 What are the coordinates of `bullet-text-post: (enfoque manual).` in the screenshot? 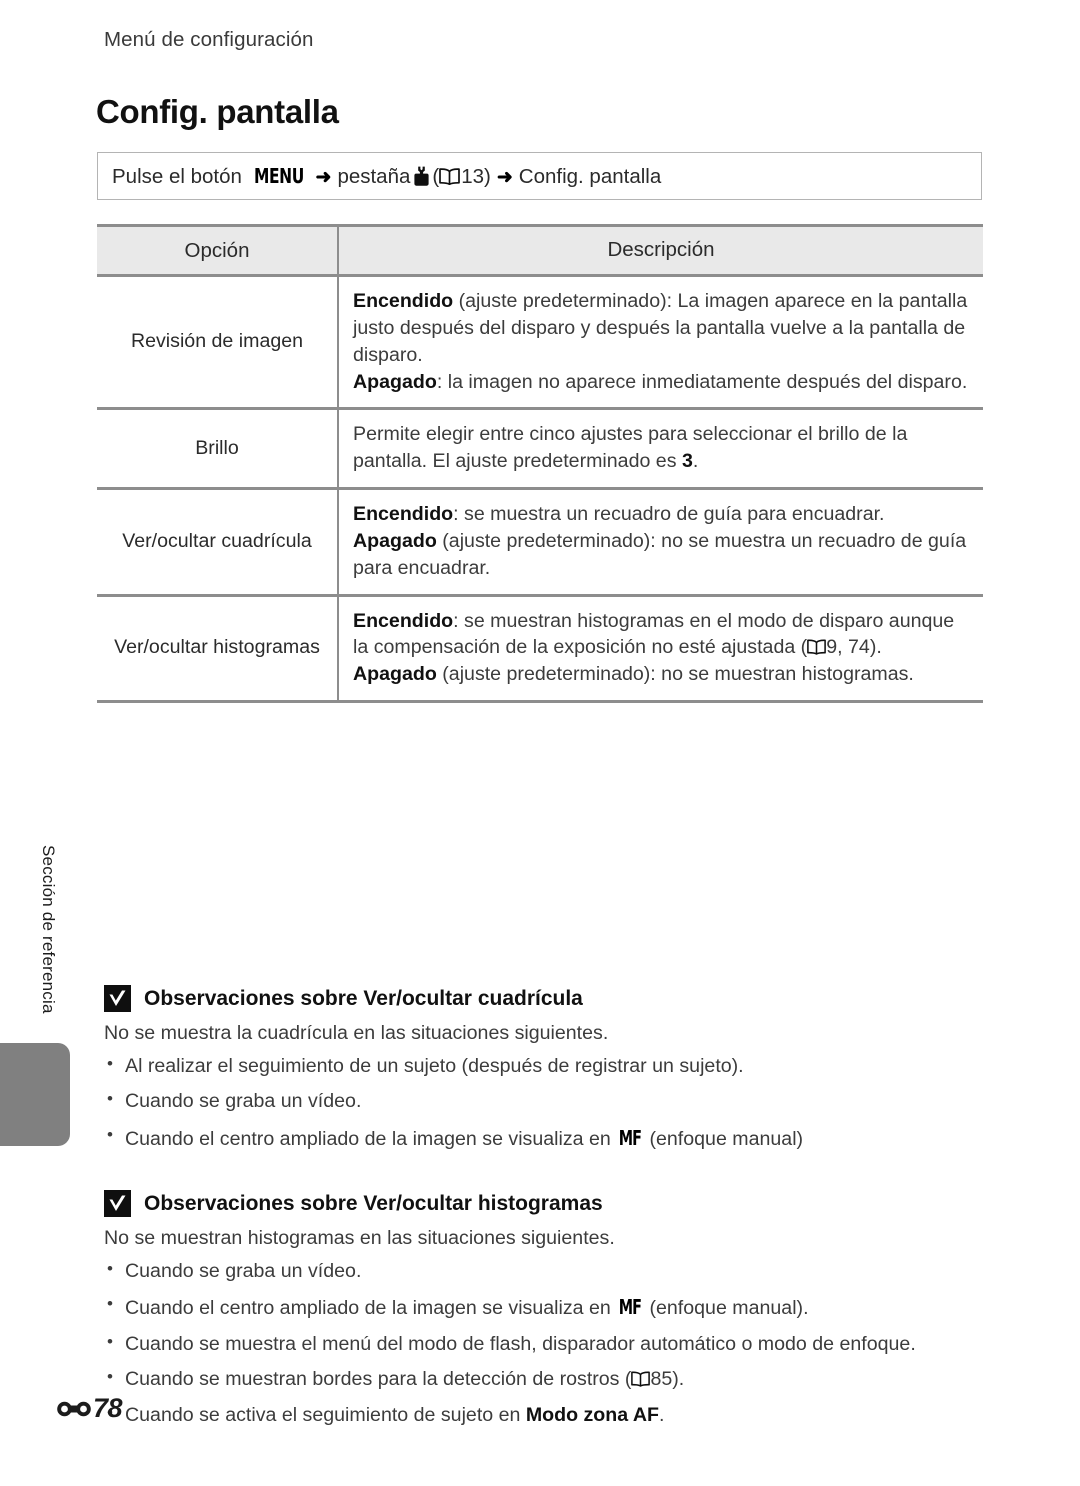 It's located at (726, 1308).